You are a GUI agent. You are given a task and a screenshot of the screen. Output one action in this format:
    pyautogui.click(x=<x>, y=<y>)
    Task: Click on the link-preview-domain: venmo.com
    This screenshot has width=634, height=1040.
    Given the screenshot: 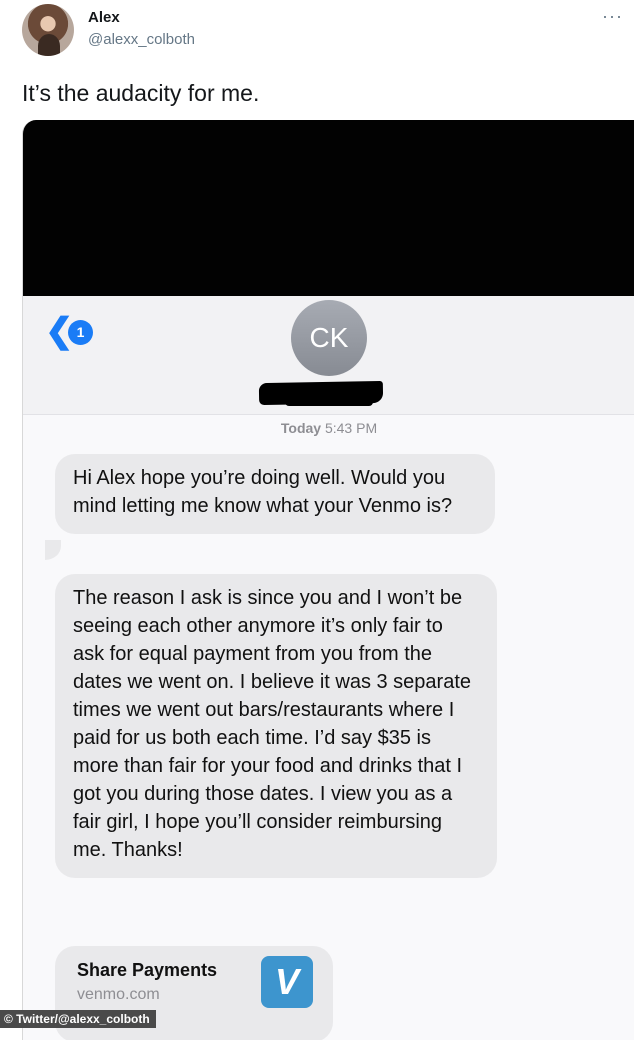 What is the action you would take?
    pyautogui.click(x=118, y=994)
    